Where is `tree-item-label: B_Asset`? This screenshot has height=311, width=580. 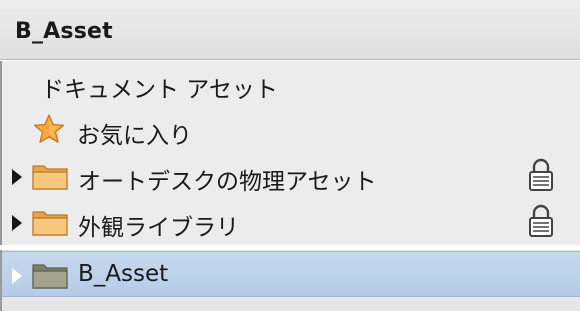 tree-item-label: B_Asset is located at coordinates (123, 274).